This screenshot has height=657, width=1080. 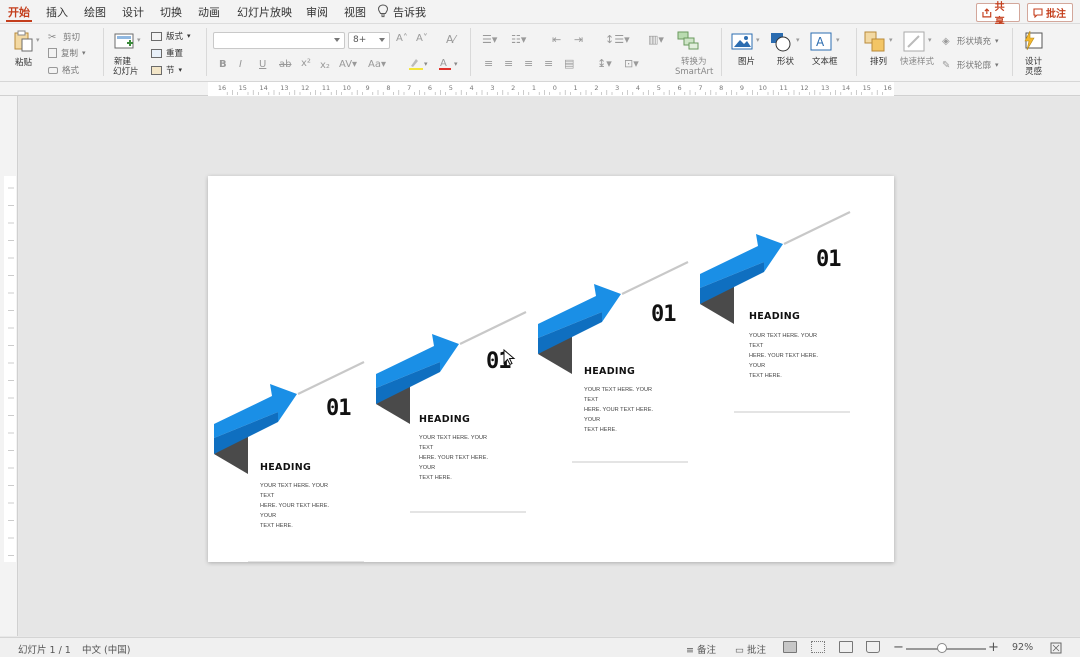 What do you see at coordinates (798, 40) in the screenshot?
I see `shapes-dropdown-icon: ▾` at bounding box center [798, 40].